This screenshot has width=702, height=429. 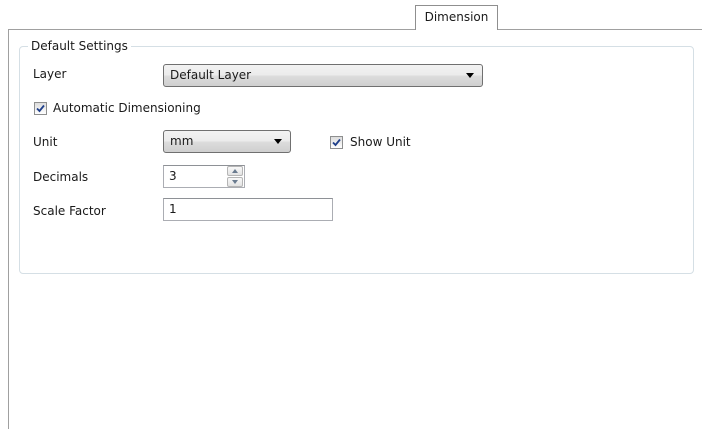 I want to click on layer-label: Layer, so click(x=50, y=74).